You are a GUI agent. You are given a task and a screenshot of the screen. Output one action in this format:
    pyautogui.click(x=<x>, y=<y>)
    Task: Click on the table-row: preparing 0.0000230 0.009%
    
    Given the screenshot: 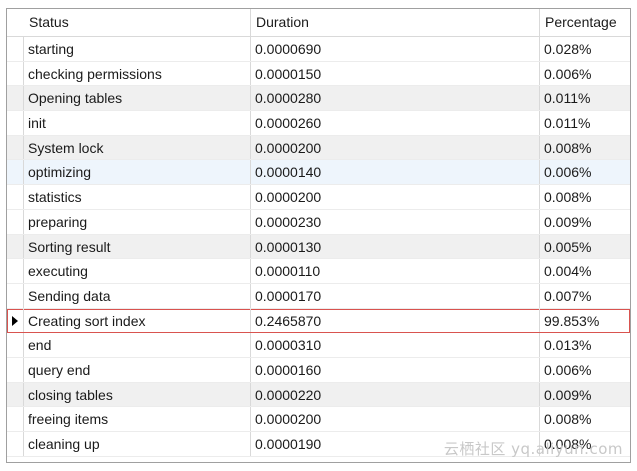 What is the action you would take?
    pyautogui.click(x=318, y=222)
    